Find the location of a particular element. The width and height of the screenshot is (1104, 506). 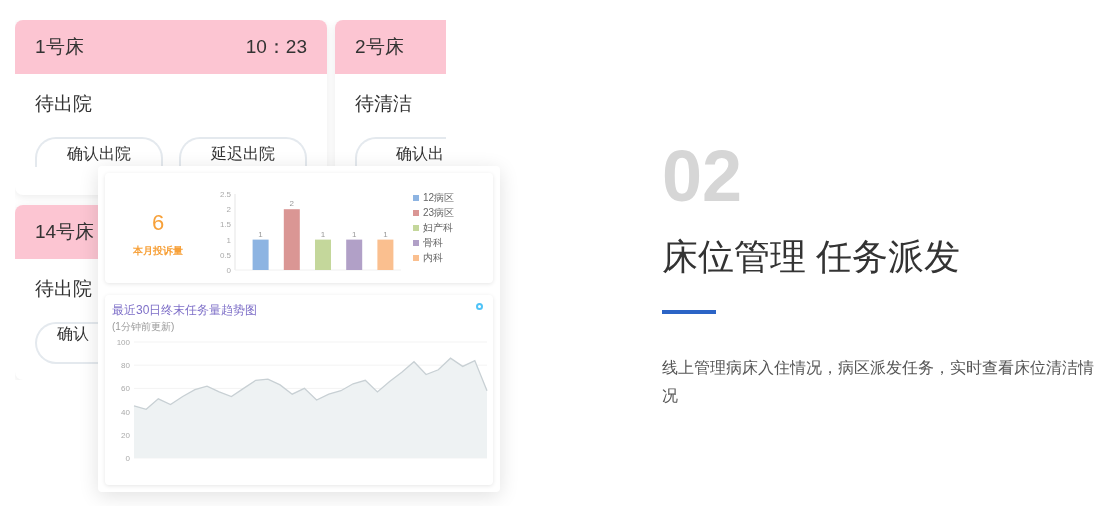

trend-title: 最近30日终末任务量趋势图 is located at coordinates (185, 310).